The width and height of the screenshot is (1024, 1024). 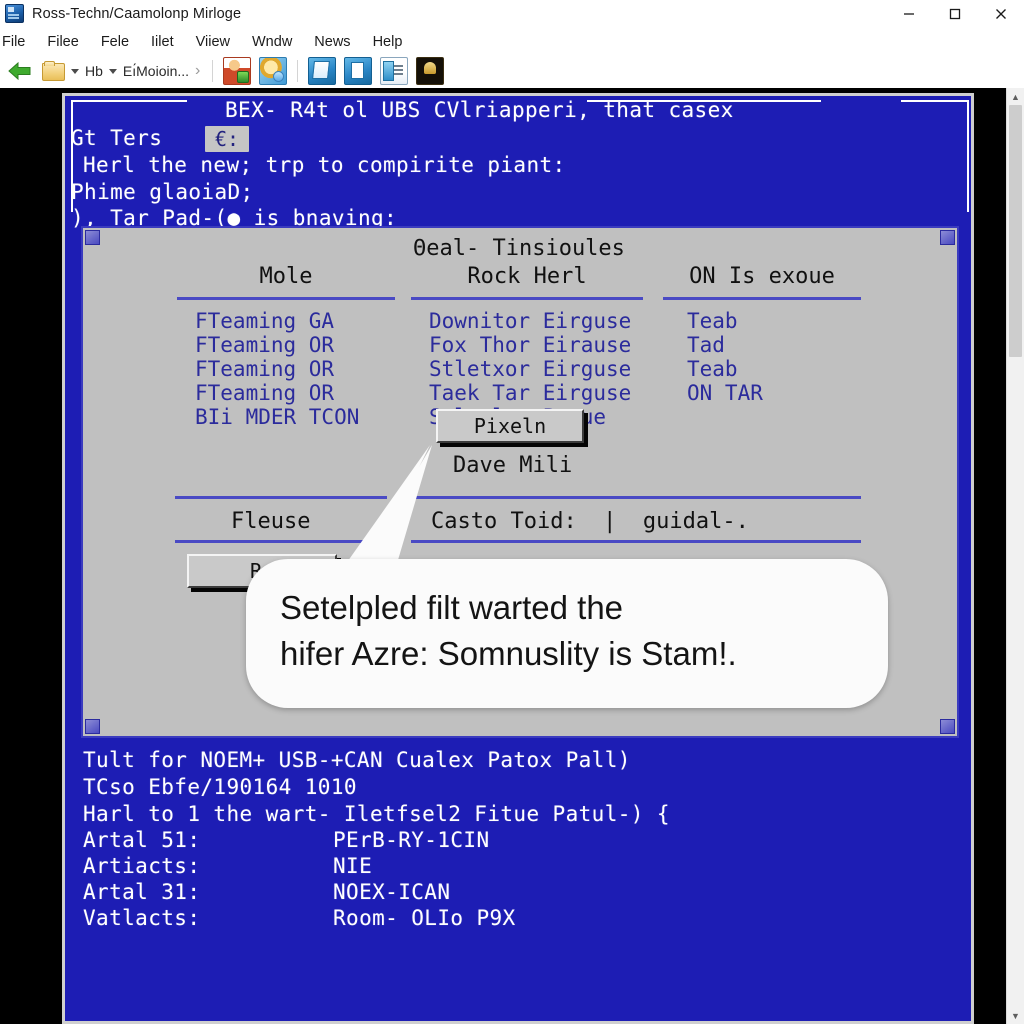 What do you see at coordinates (411, 840) in the screenshot?
I see `console-field-value-1: PErB-RY-1CIN` at bounding box center [411, 840].